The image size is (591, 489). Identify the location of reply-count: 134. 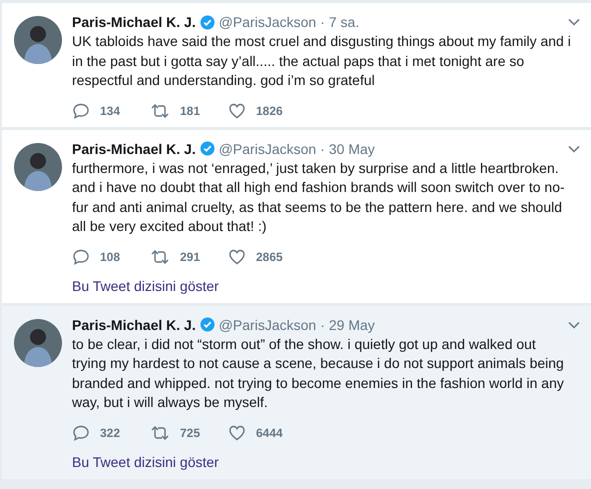
(110, 111).